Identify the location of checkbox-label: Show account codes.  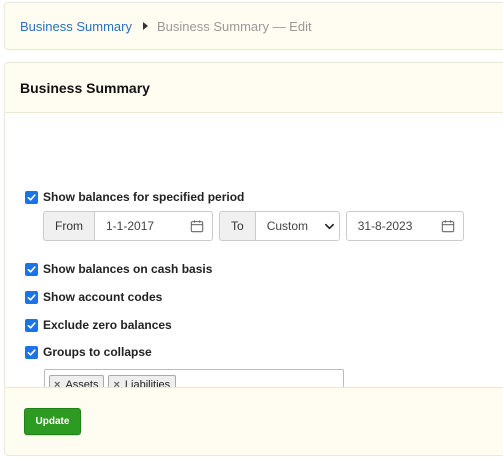
(103, 297).